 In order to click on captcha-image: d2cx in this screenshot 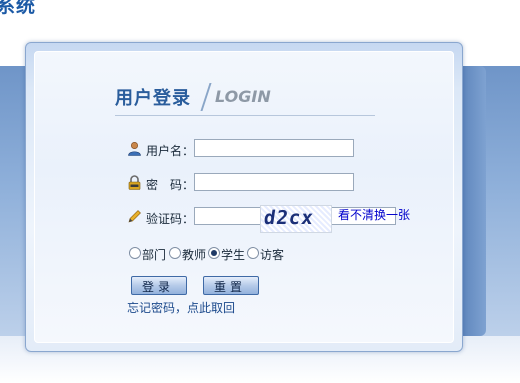, I will do `click(296, 219)`.